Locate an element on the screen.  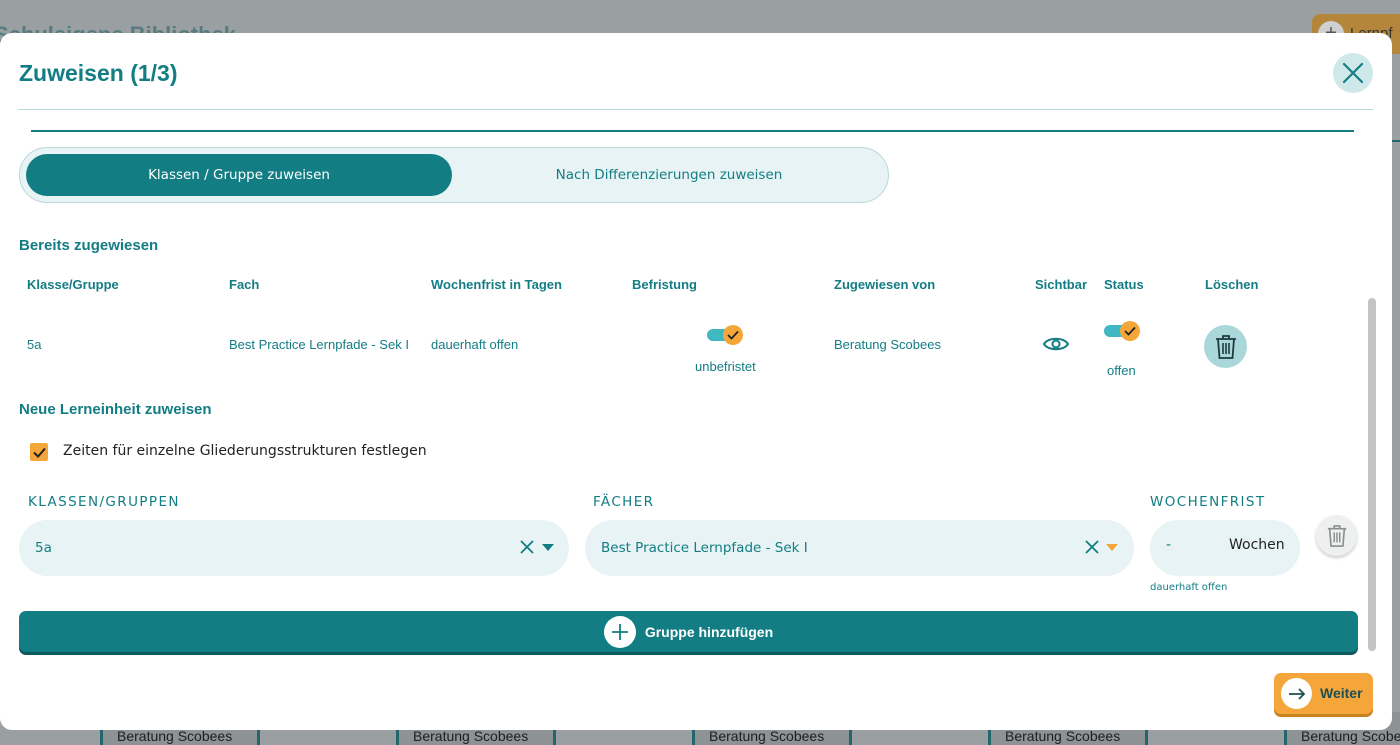
deadline-weeks-unit: Wochen is located at coordinates (1257, 545).